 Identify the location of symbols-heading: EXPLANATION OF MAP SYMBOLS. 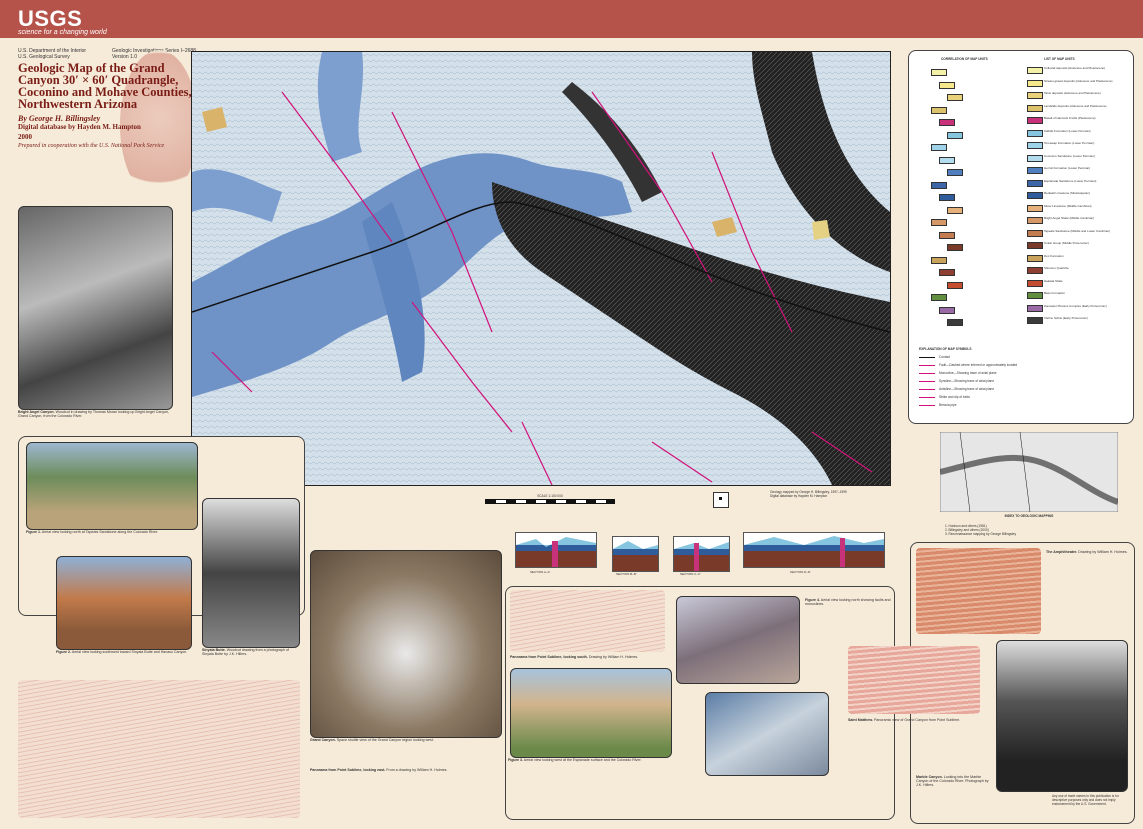
(945, 349).